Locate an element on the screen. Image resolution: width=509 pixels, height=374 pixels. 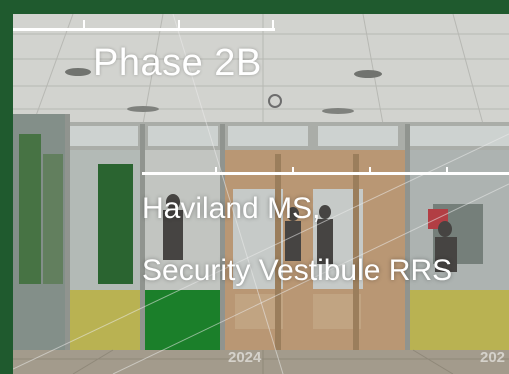
year-label-left: 2024 is located at coordinates (245, 357).